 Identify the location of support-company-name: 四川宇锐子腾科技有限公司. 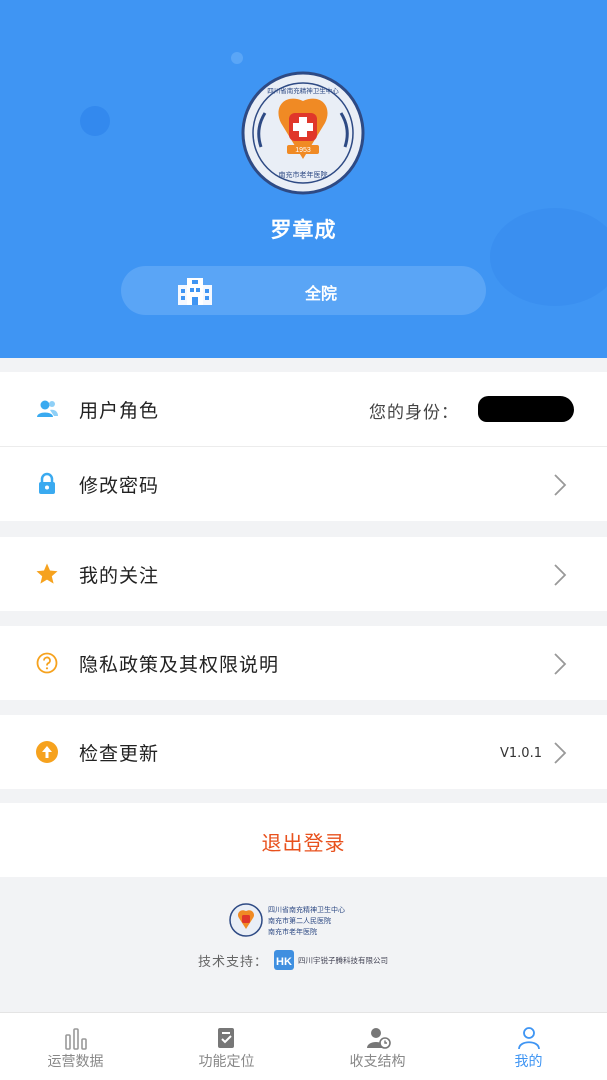
(343, 960).